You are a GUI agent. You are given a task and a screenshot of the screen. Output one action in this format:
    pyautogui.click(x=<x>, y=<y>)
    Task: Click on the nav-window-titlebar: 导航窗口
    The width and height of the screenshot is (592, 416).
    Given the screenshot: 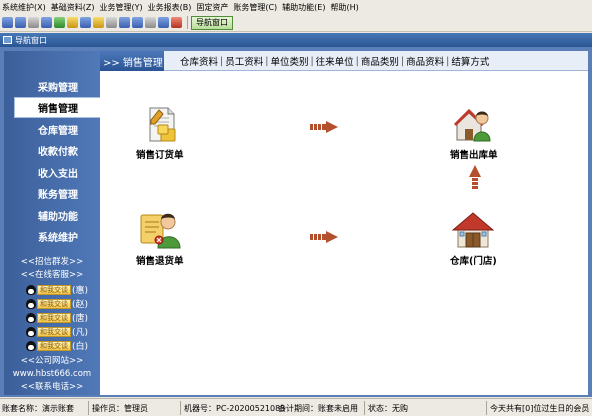 What is the action you would take?
    pyautogui.click(x=296, y=40)
    